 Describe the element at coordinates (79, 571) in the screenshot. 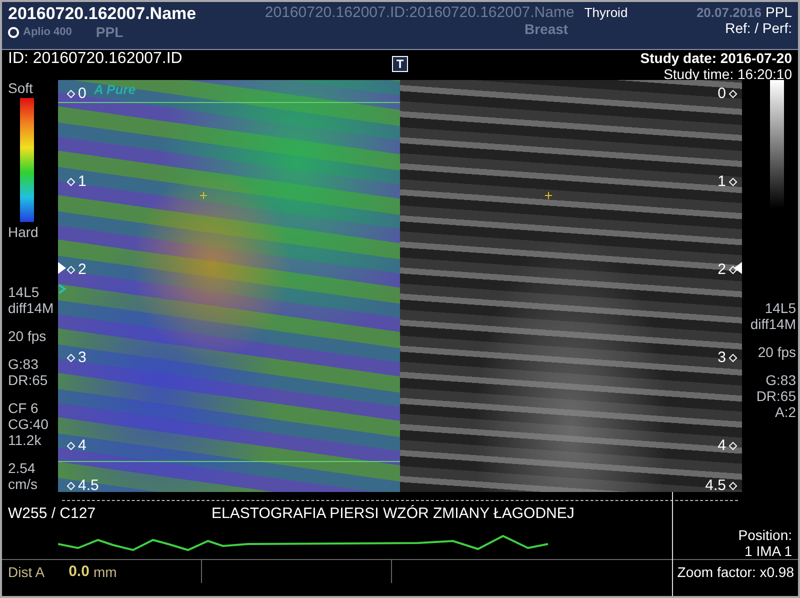

I see `measurement-value: 0.0` at that location.